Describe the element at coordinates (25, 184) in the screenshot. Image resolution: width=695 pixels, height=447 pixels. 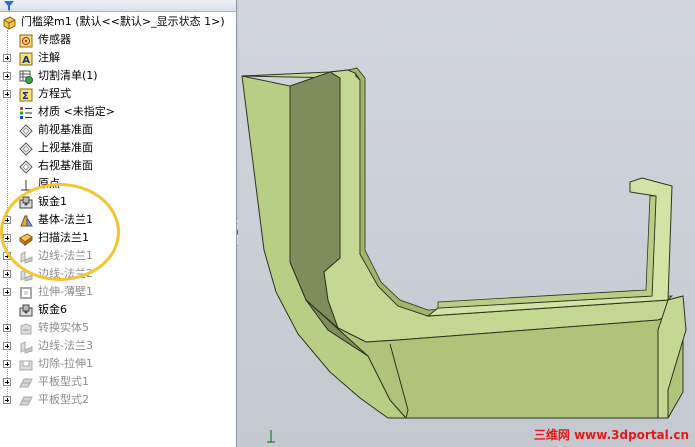
I see `origin-icon` at that location.